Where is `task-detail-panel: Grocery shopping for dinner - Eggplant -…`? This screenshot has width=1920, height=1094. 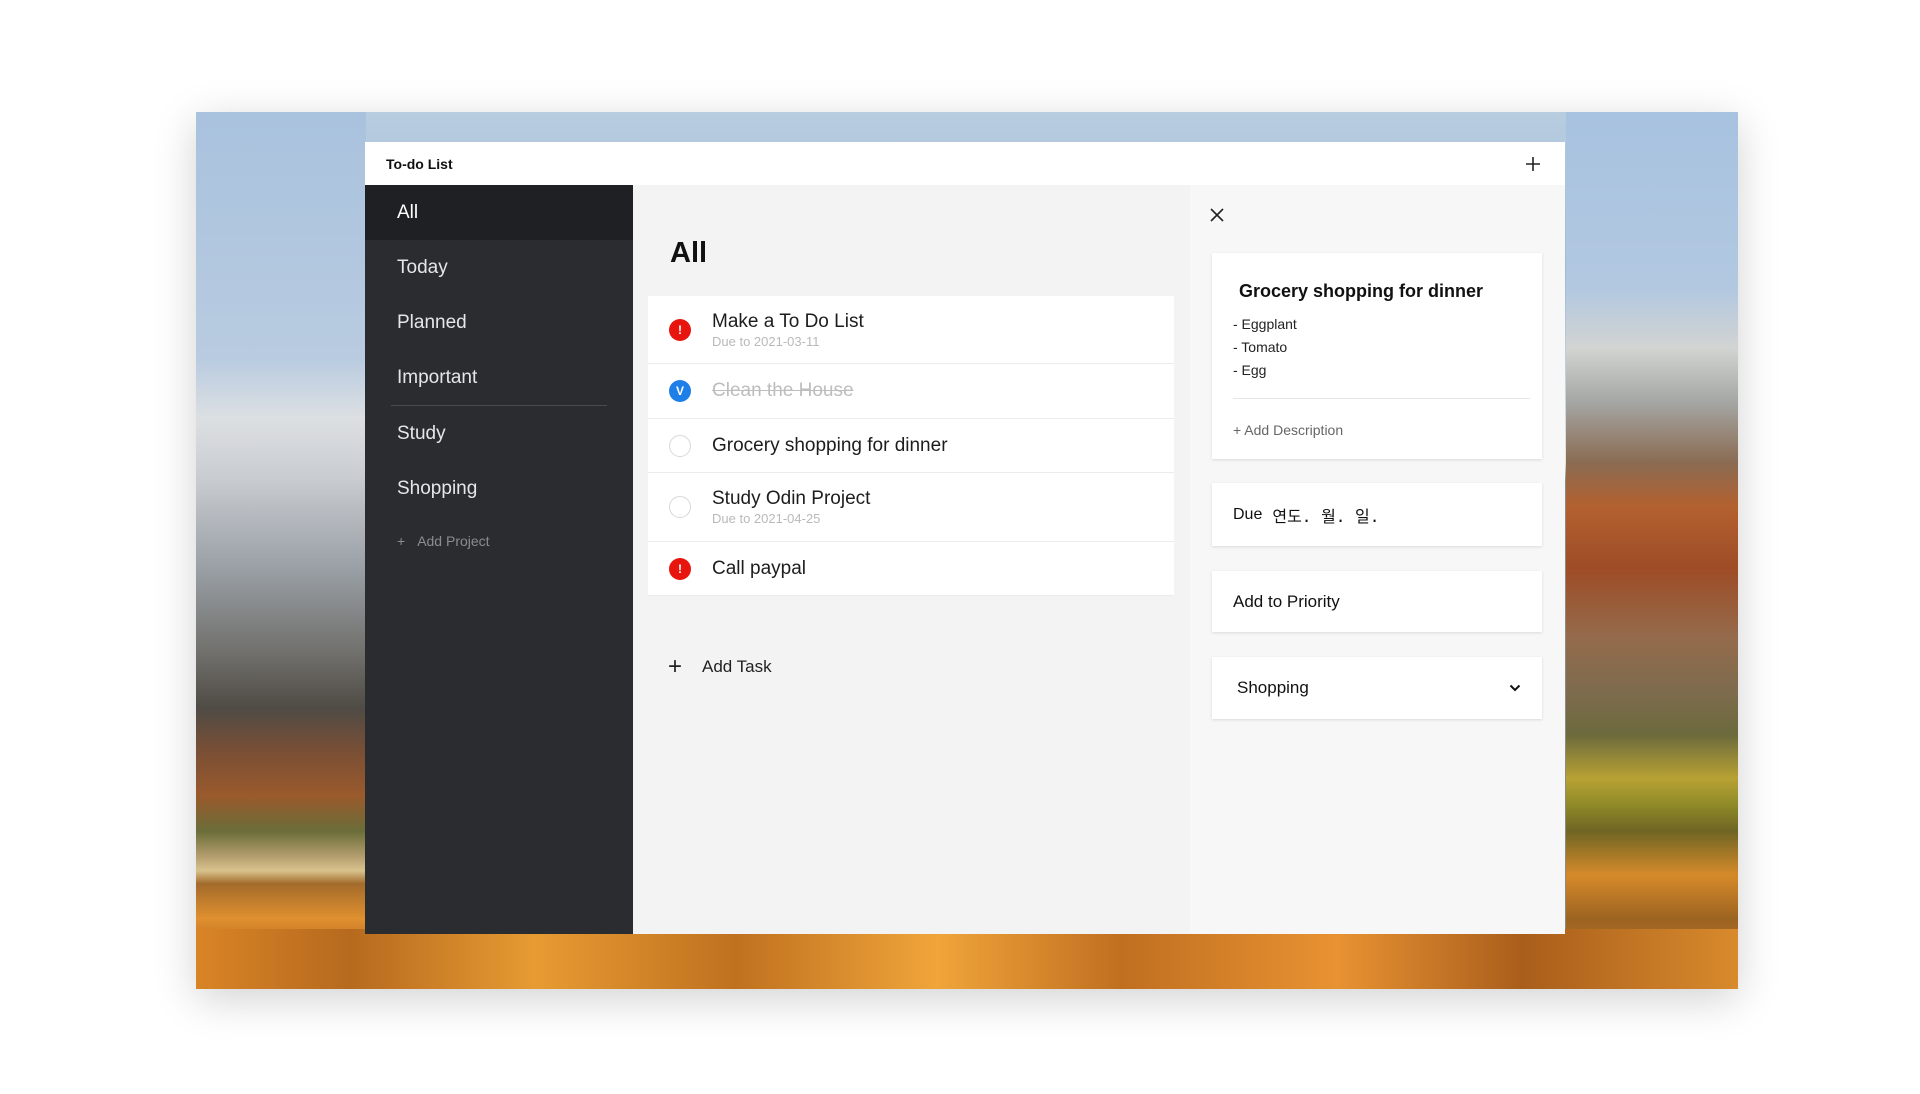 task-detail-panel: Grocery shopping for dinner - Eggplant -… is located at coordinates (1377, 559).